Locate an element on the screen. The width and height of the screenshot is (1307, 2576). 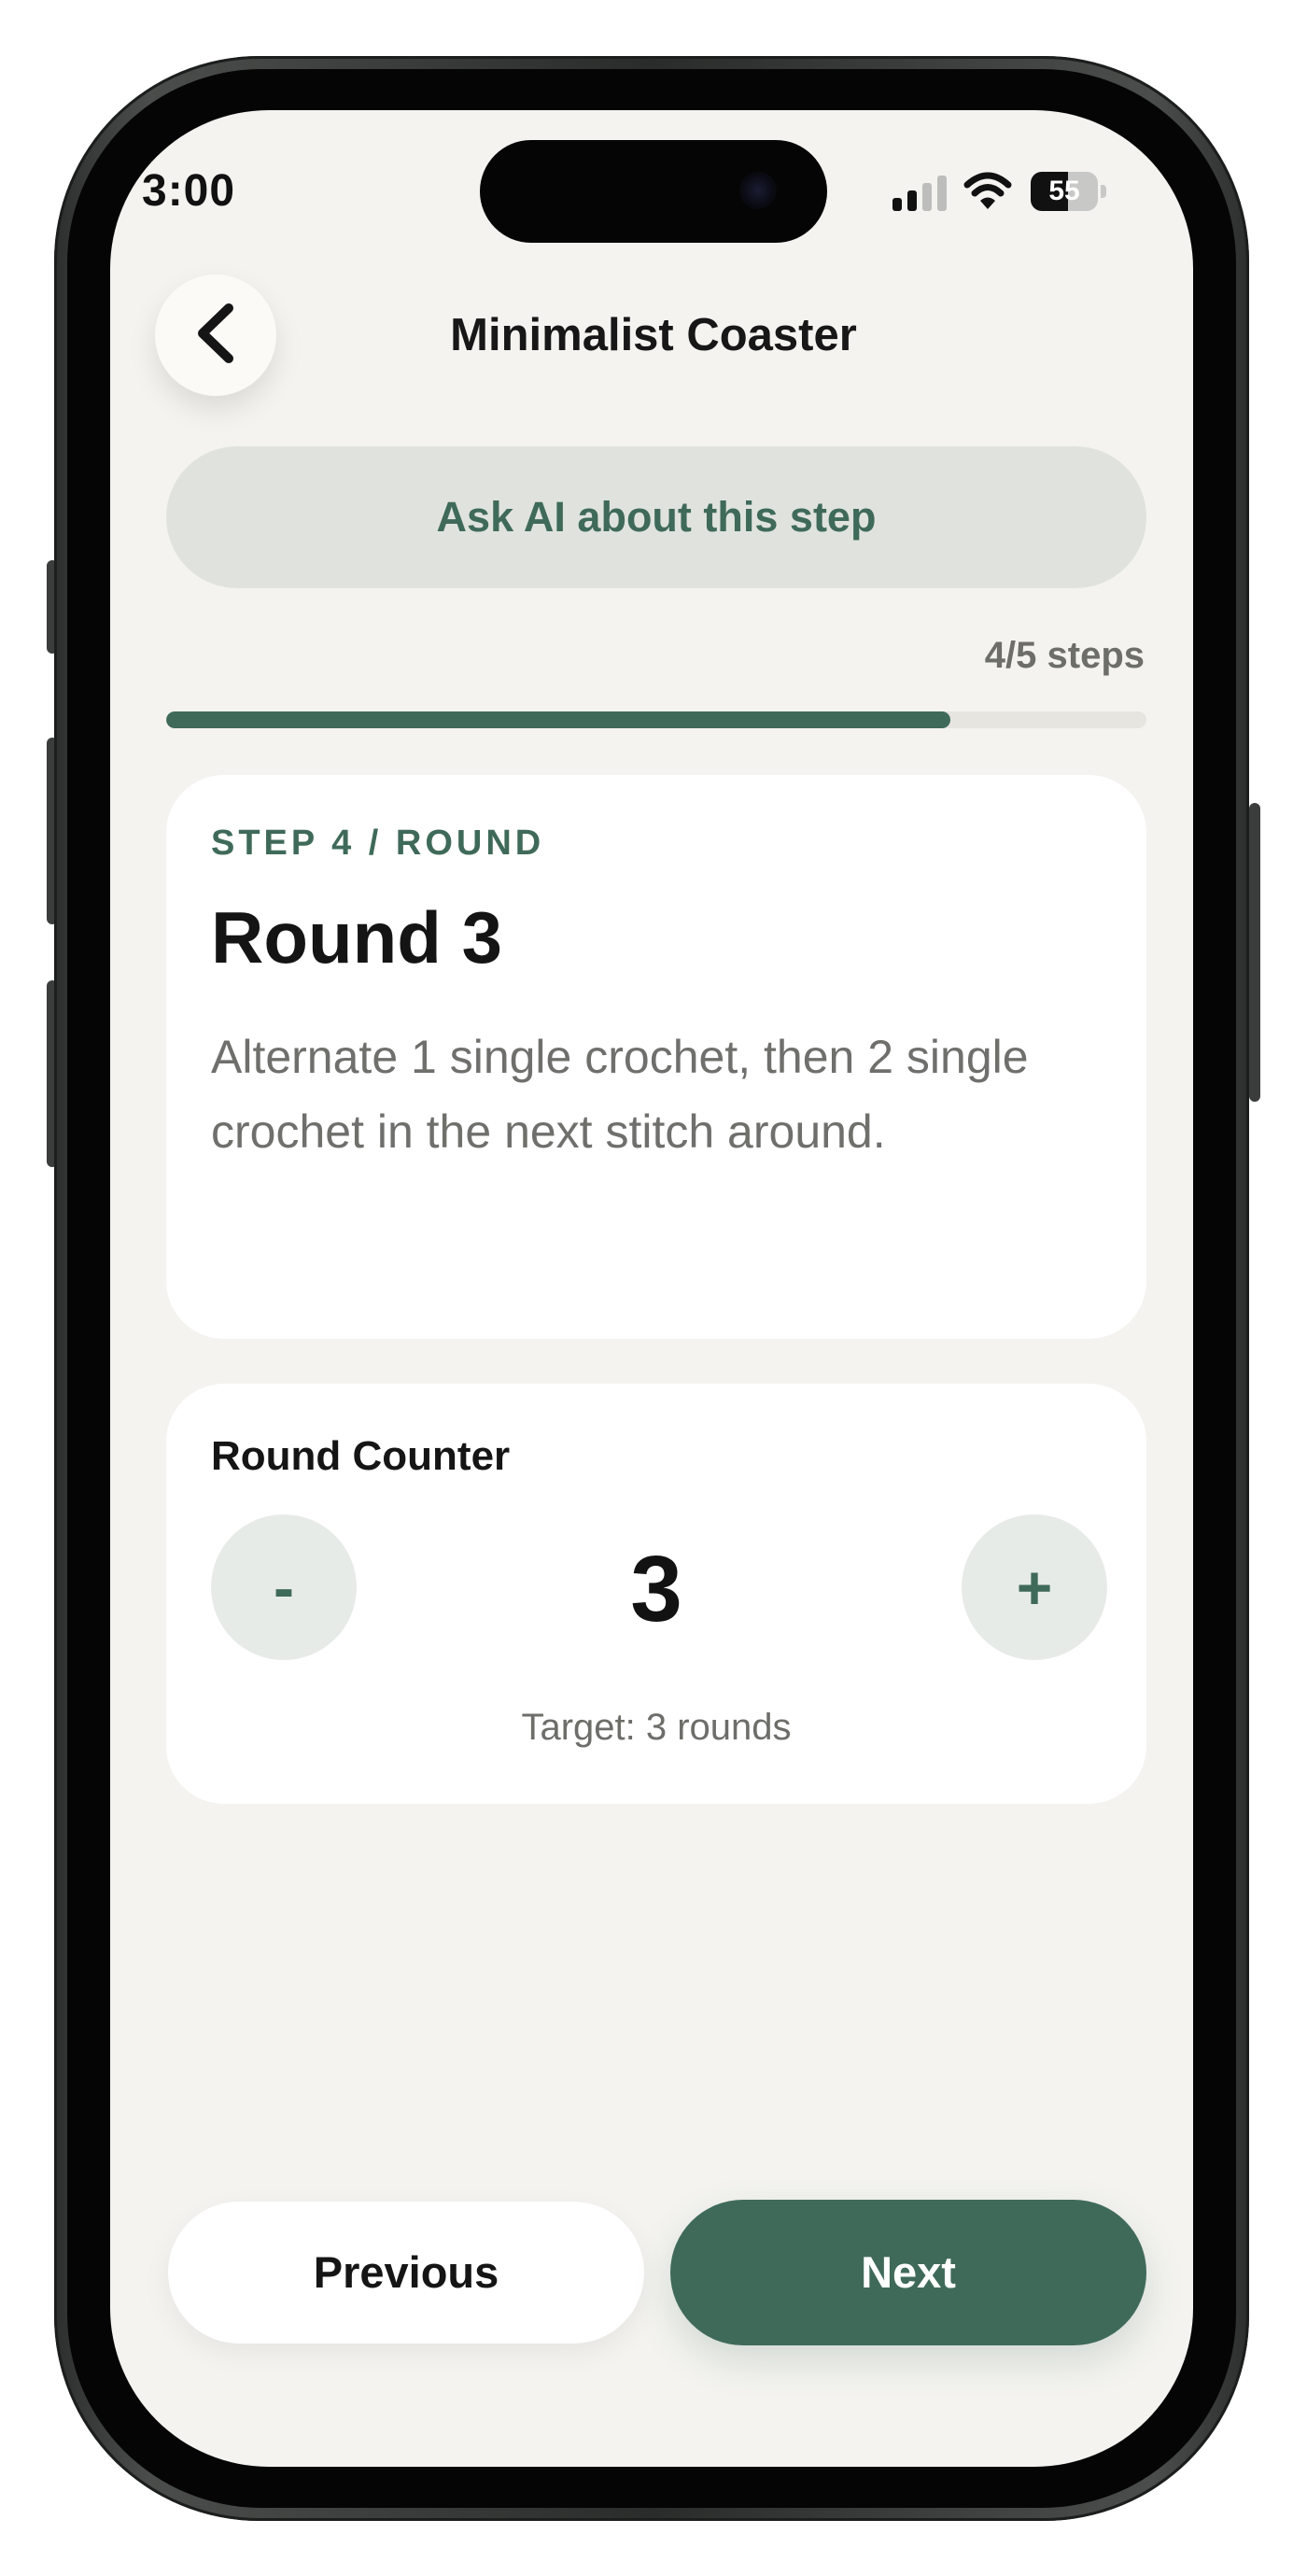
front-camera-icon is located at coordinates (758, 191).